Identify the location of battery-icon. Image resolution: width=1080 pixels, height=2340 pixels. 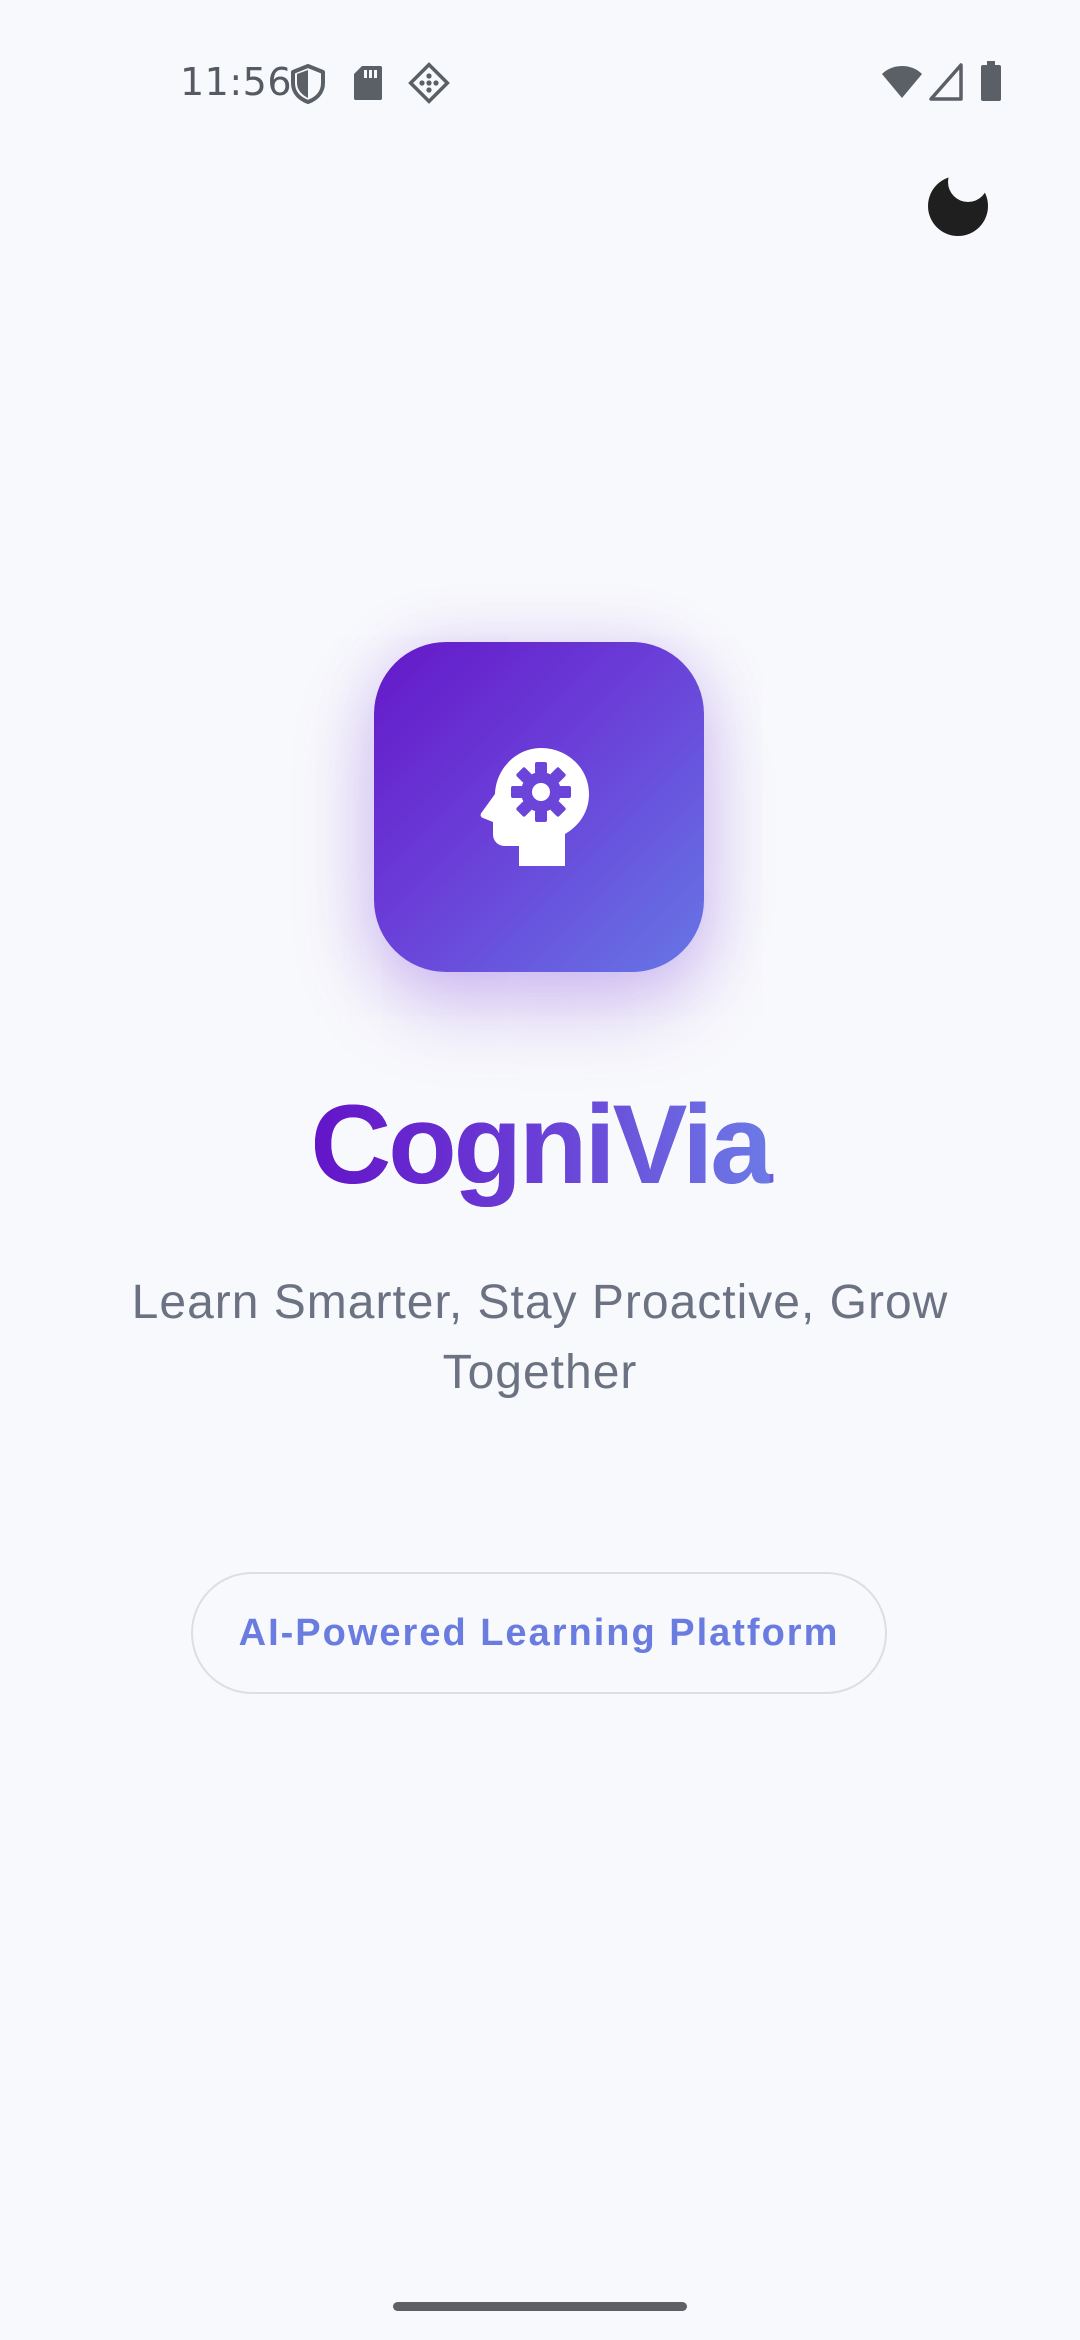
(991, 81).